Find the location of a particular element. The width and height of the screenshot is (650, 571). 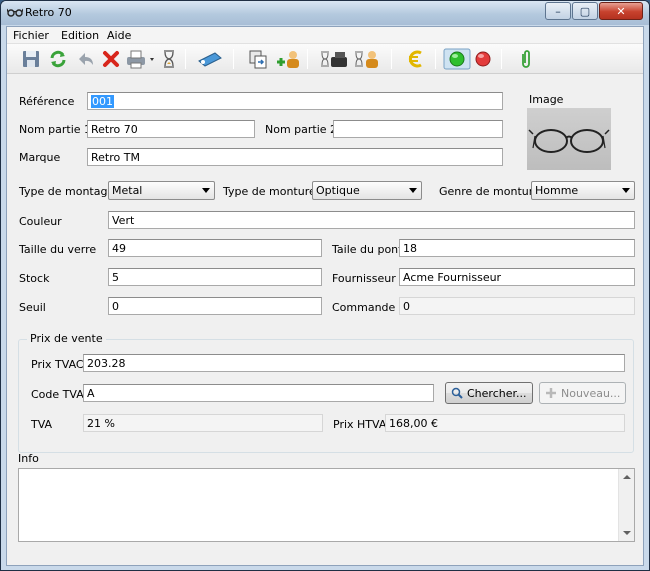

menu-aide: Aide is located at coordinates (119, 35).